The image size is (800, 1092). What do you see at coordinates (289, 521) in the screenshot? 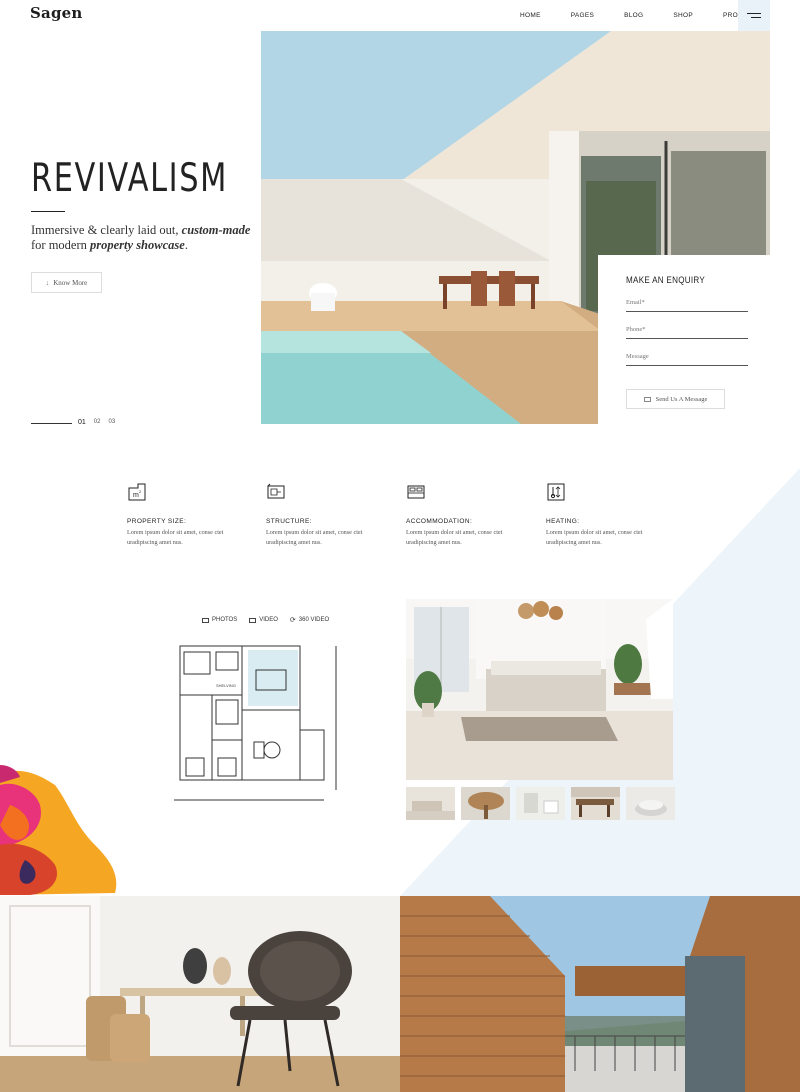
I see `feature-title: STRUCTURE:` at bounding box center [289, 521].